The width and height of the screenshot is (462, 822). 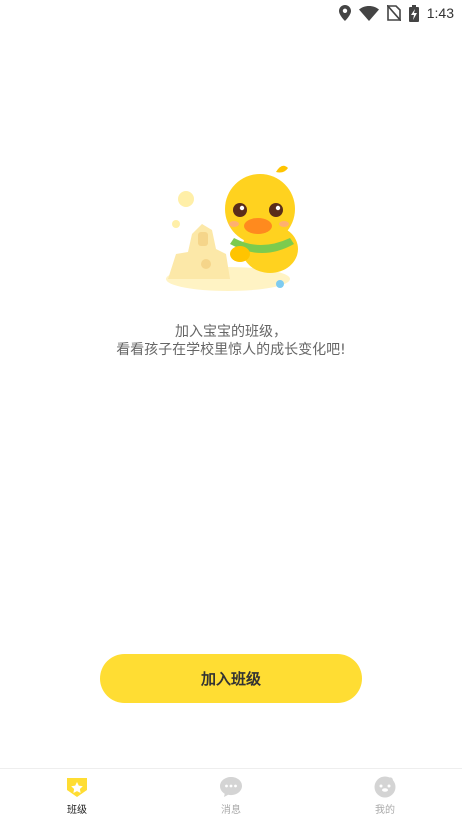 I want to click on class-badge-icon, so click(x=77, y=787).